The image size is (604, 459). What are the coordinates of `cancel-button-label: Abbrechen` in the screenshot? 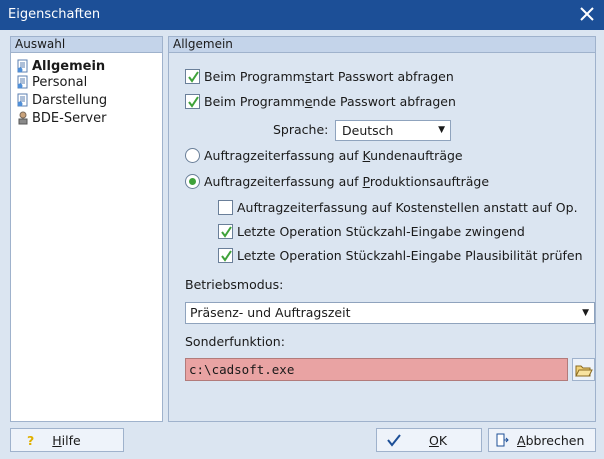 It's located at (551, 440).